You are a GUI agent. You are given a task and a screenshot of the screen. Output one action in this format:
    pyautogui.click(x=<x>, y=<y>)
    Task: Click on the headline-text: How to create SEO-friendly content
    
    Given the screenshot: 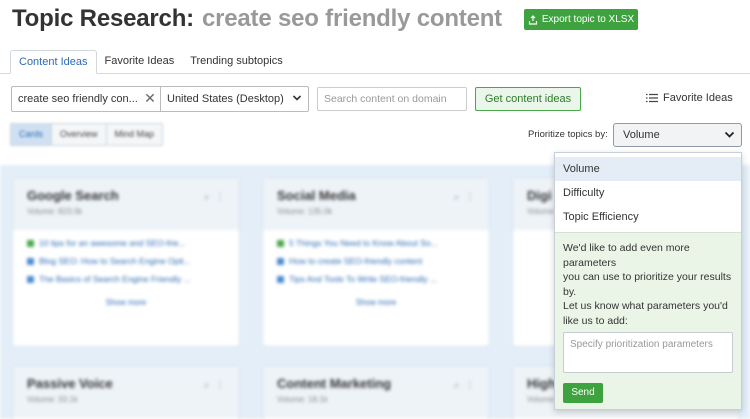 What is the action you would take?
    pyautogui.click(x=356, y=261)
    